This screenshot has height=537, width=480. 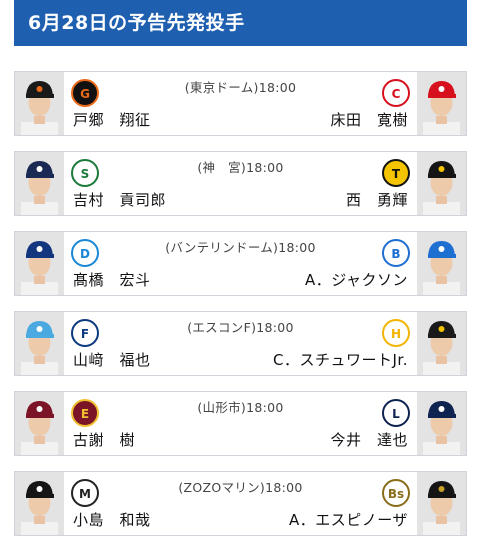 I want to click on home-pitcher-name: 吉村 貢司郎, so click(x=119, y=199).